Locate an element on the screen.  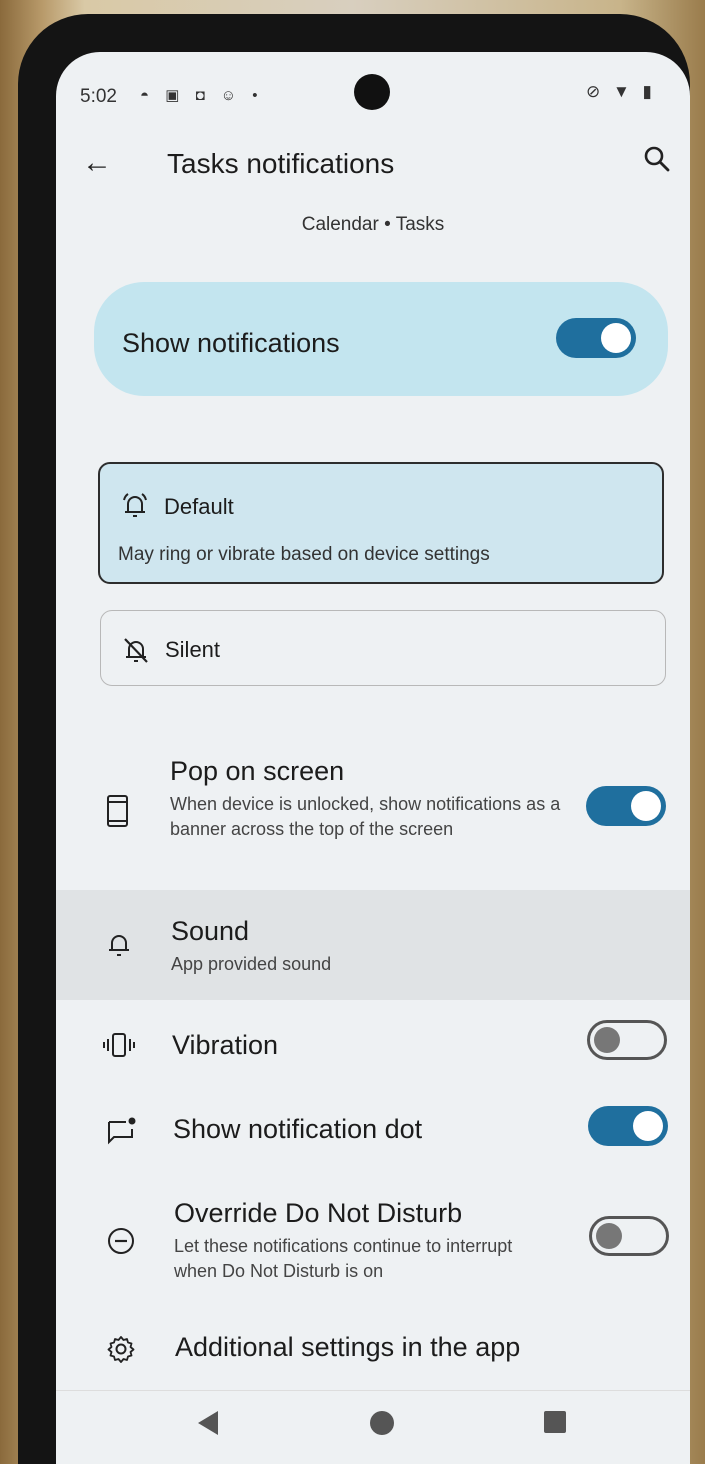
alert-option-silent: Silent is located at coordinates (383, 648).